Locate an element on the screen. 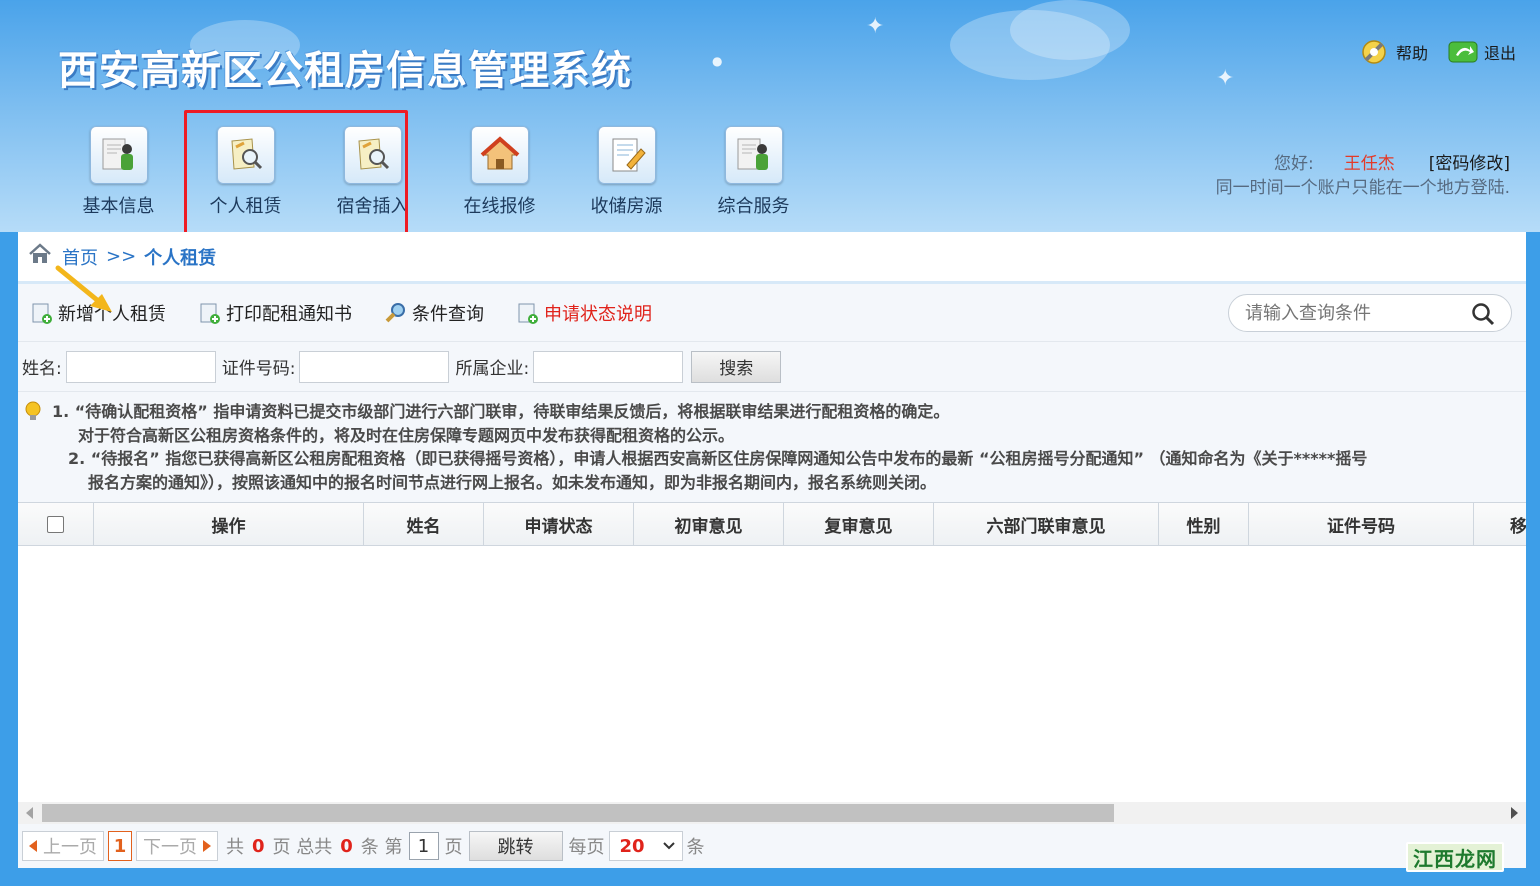 Image resolution: width=1540 pixels, height=886 pixels. page-size-select: 20 is located at coordinates (645, 846).